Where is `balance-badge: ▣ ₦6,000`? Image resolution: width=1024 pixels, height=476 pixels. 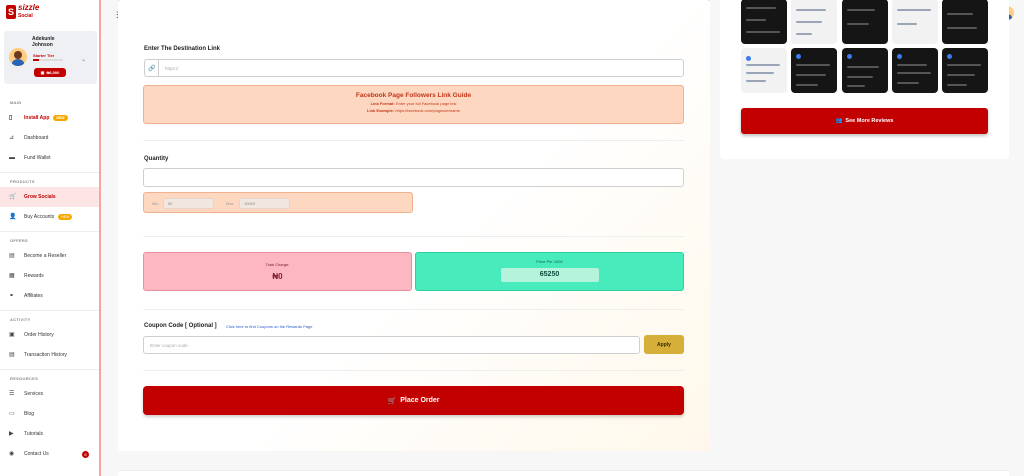 balance-badge: ▣ ₦6,000 is located at coordinates (50, 72).